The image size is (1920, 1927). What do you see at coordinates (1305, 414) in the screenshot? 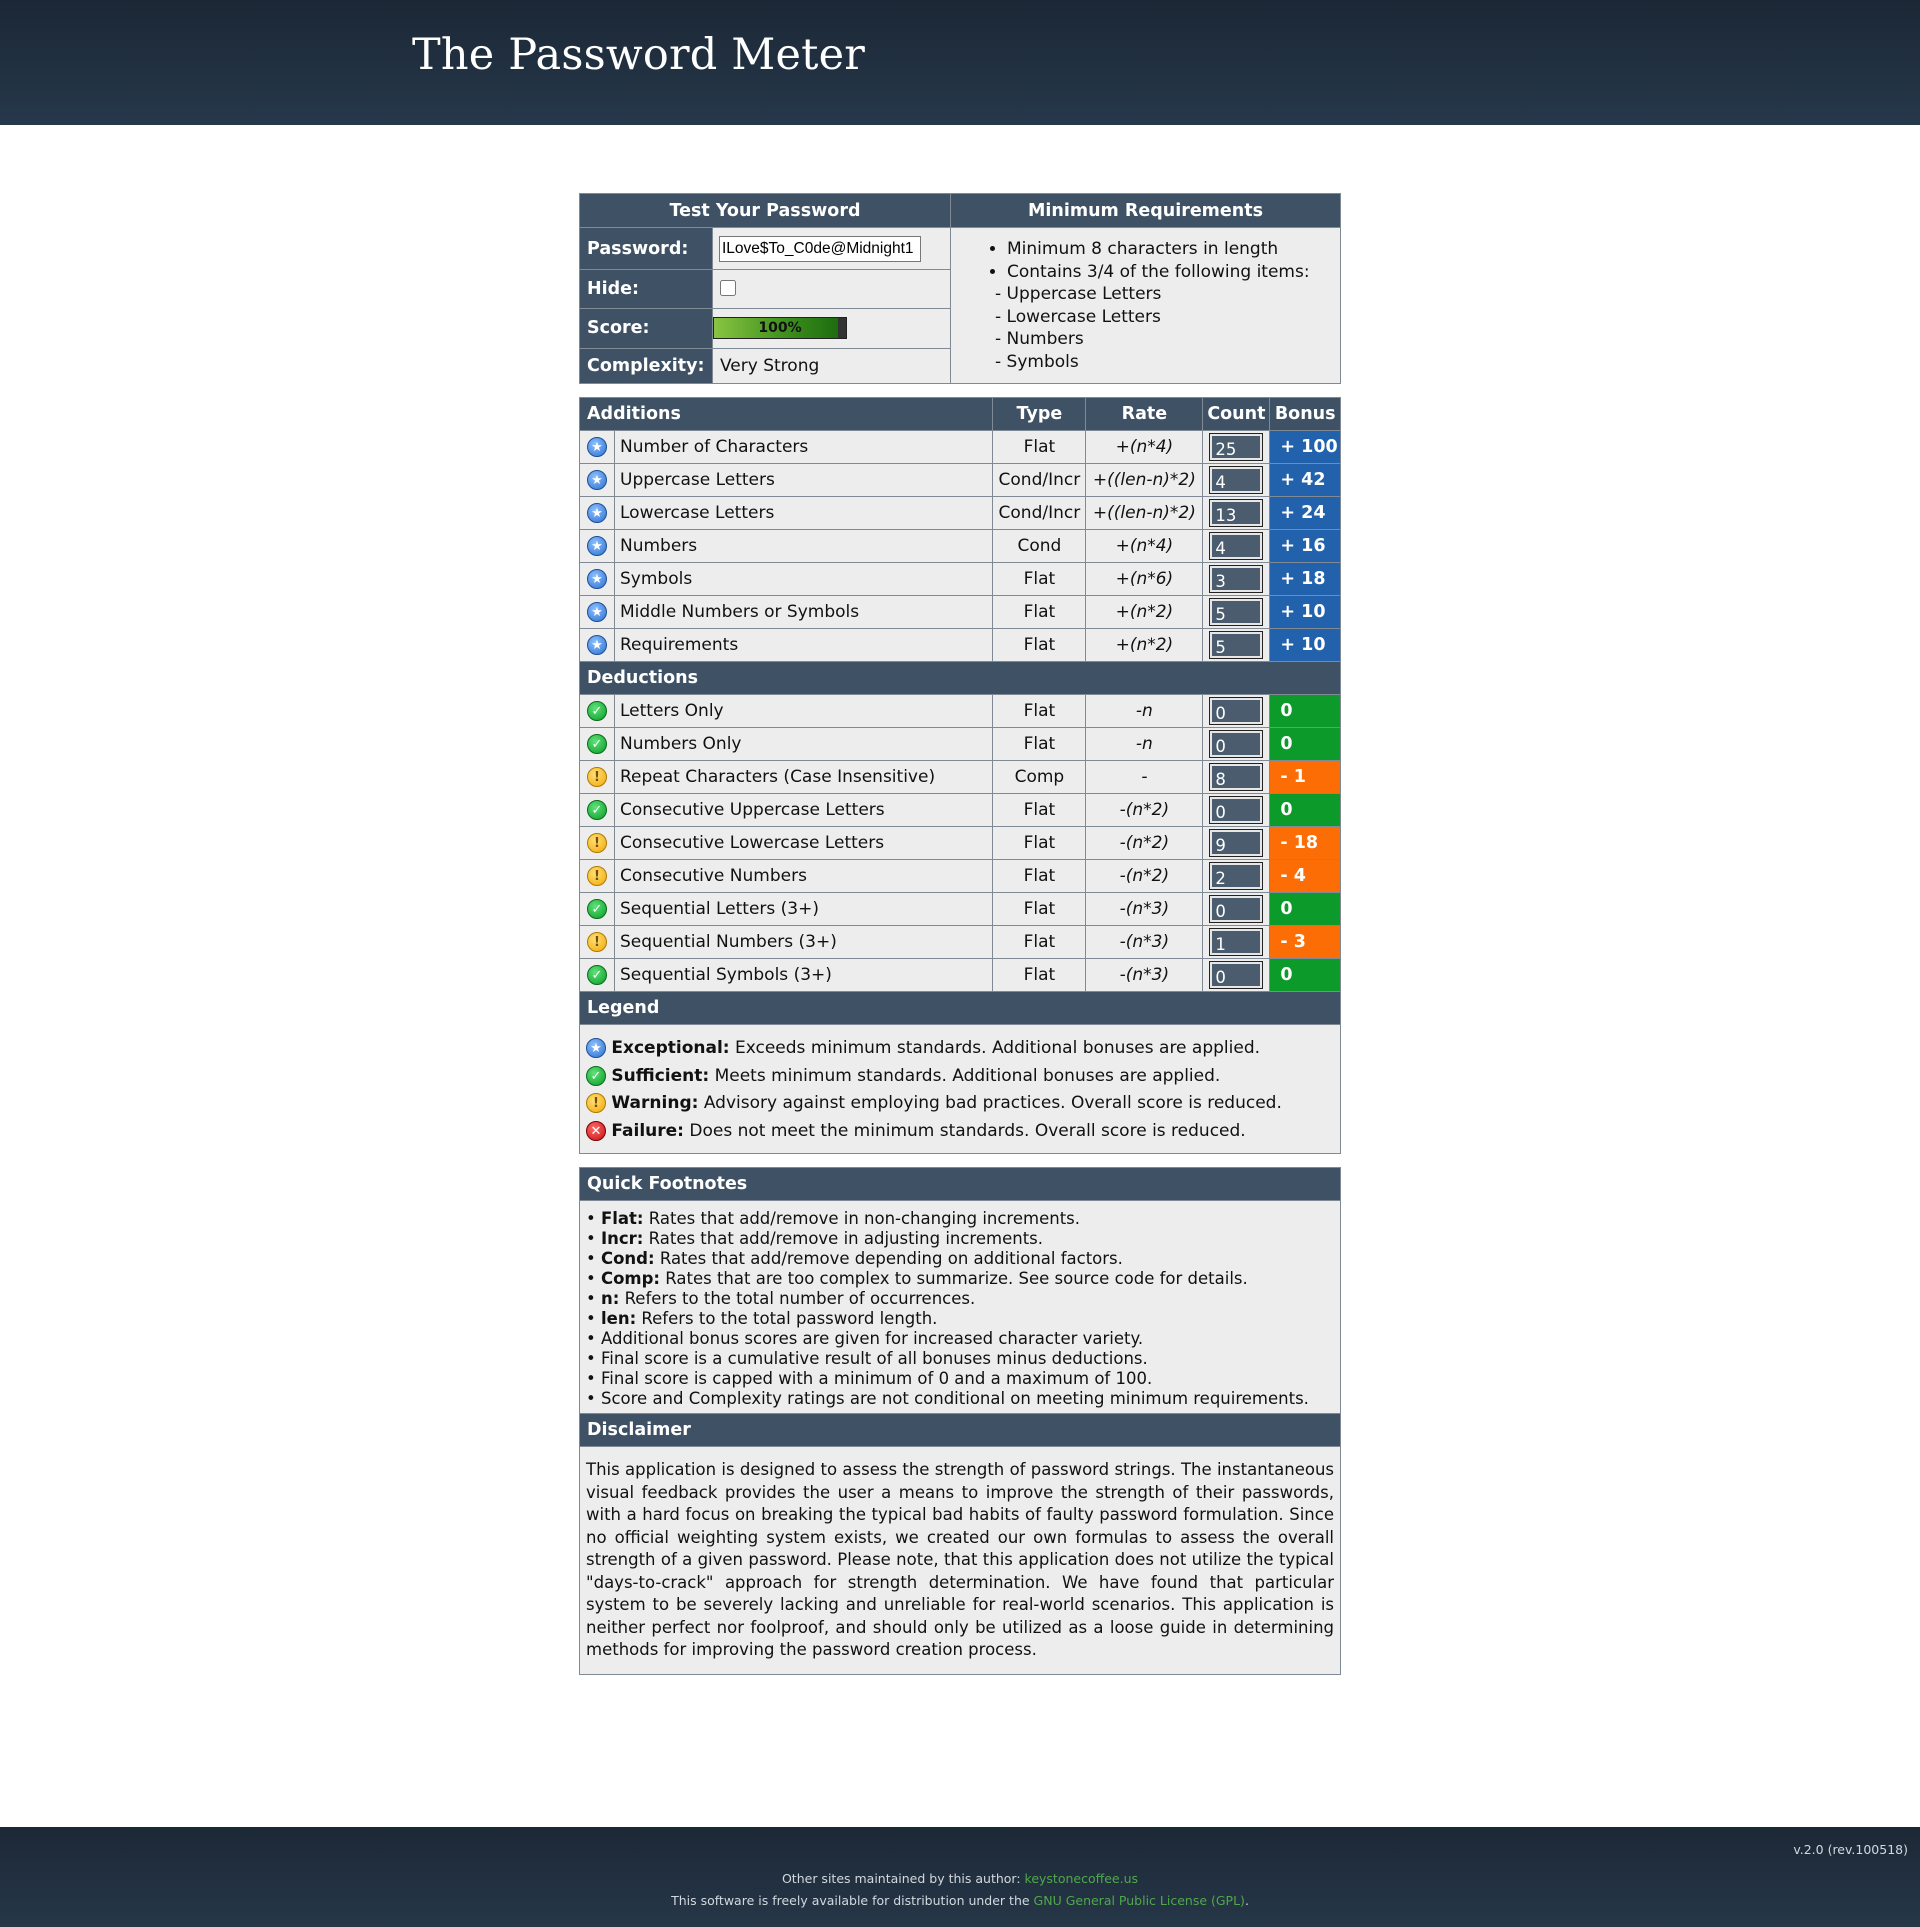
I see `col-bonus: Bonus` at bounding box center [1305, 414].